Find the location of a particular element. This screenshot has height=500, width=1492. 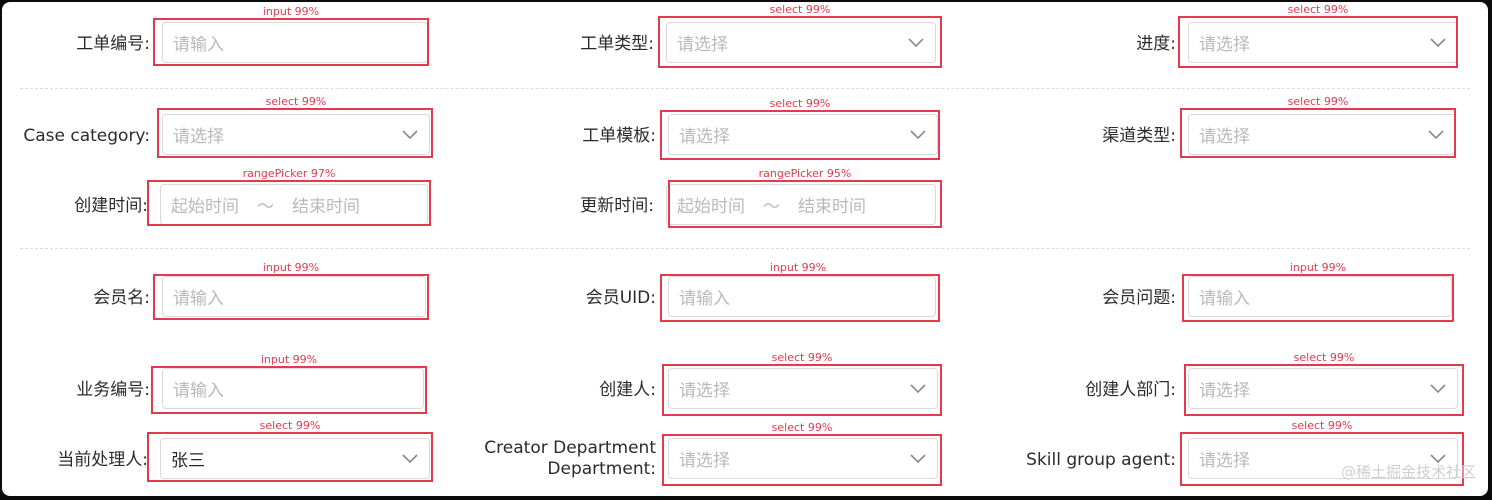

case-category-placeholder: 请选择 is located at coordinates (198, 137).